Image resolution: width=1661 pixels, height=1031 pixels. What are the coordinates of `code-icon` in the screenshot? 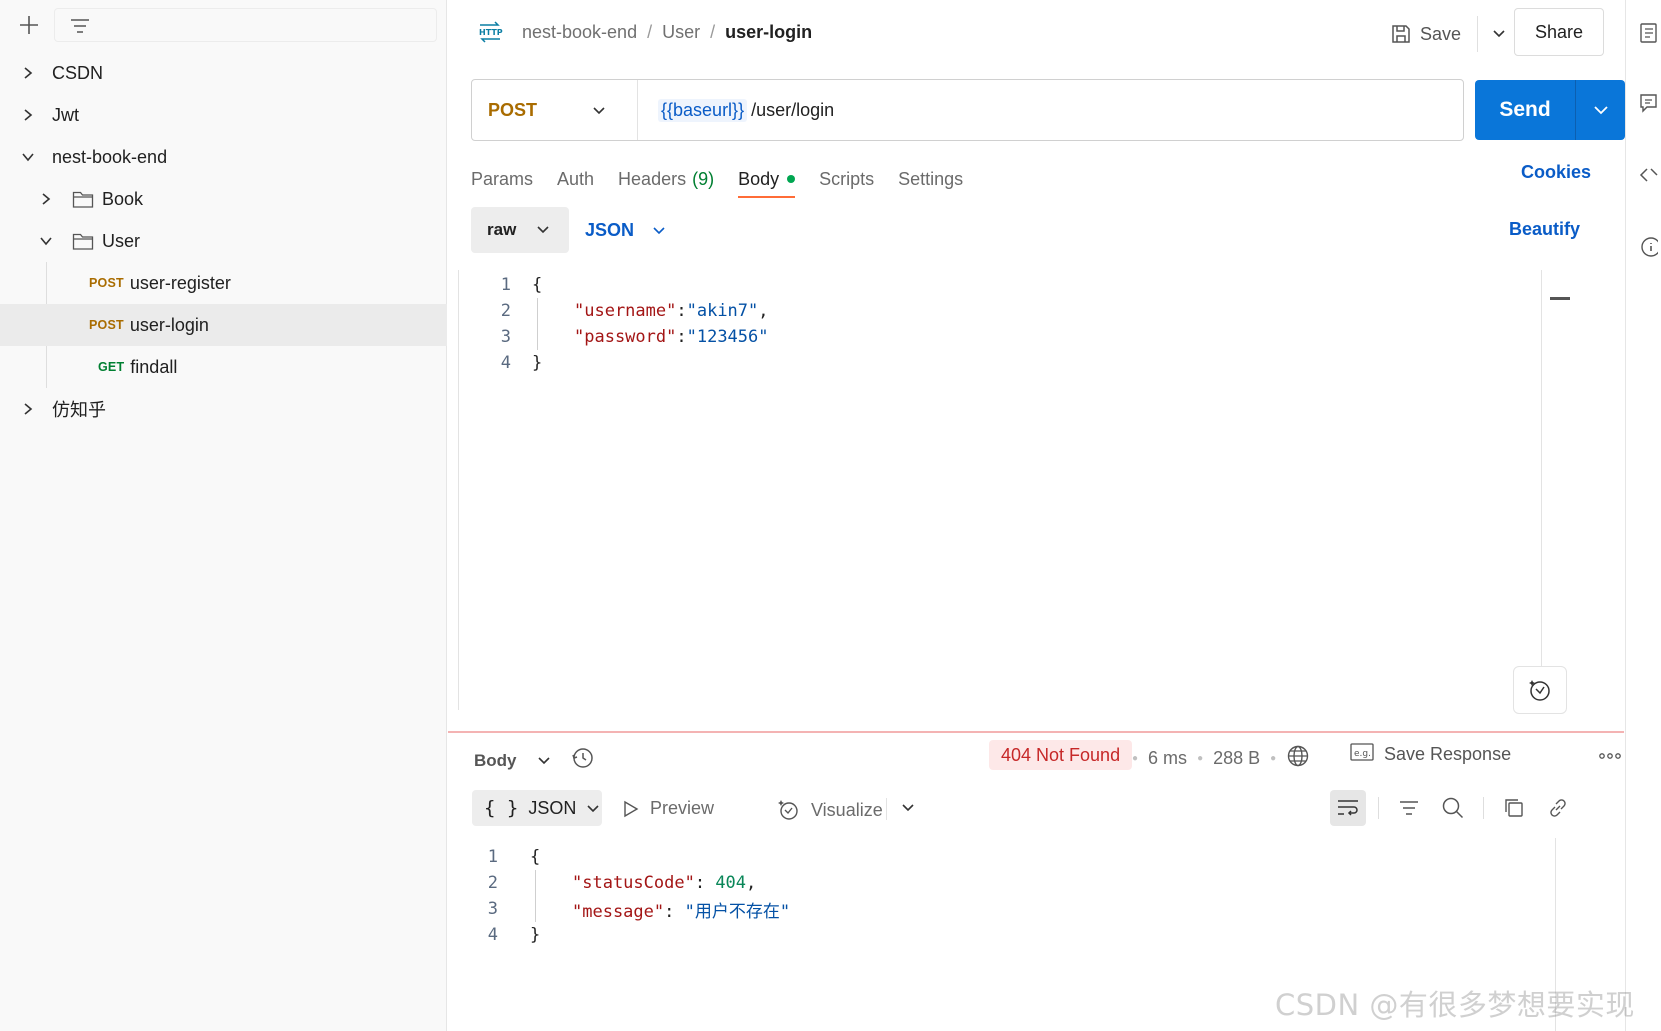 It's located at (1648, 177).